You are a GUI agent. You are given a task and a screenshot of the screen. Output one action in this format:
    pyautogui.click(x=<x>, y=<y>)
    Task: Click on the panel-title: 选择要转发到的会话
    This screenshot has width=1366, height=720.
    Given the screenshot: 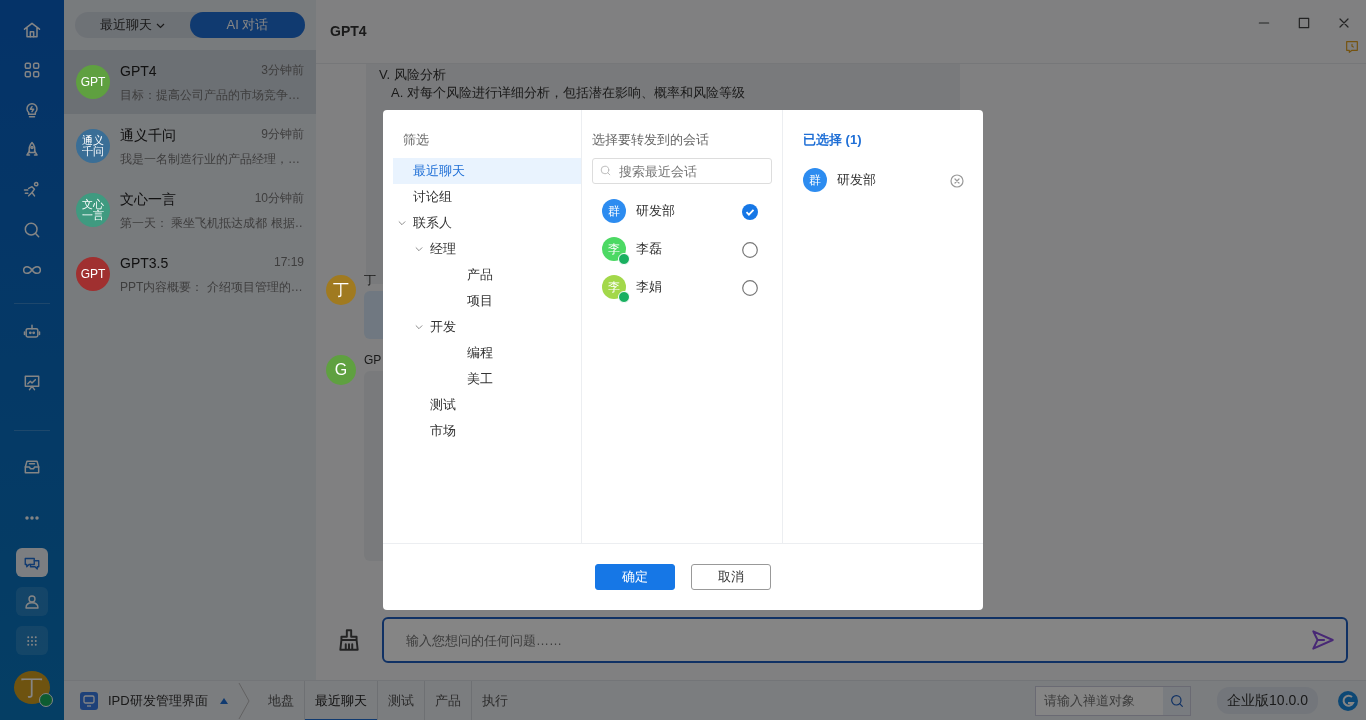 What is the action you would take?
    pyautogui.click(x=651, y=140)
    